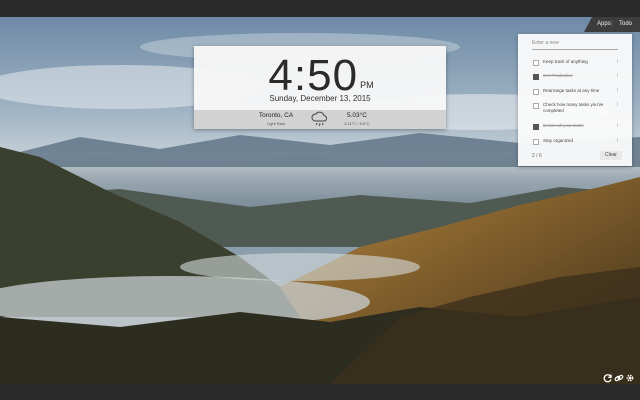 Image resolution: width=640 pixels, height=400 pixels. What do you see at coordinates (537, 156) in the screenshot?
I see `todo-count: 2 / 6` at bounding box center [537, 156].